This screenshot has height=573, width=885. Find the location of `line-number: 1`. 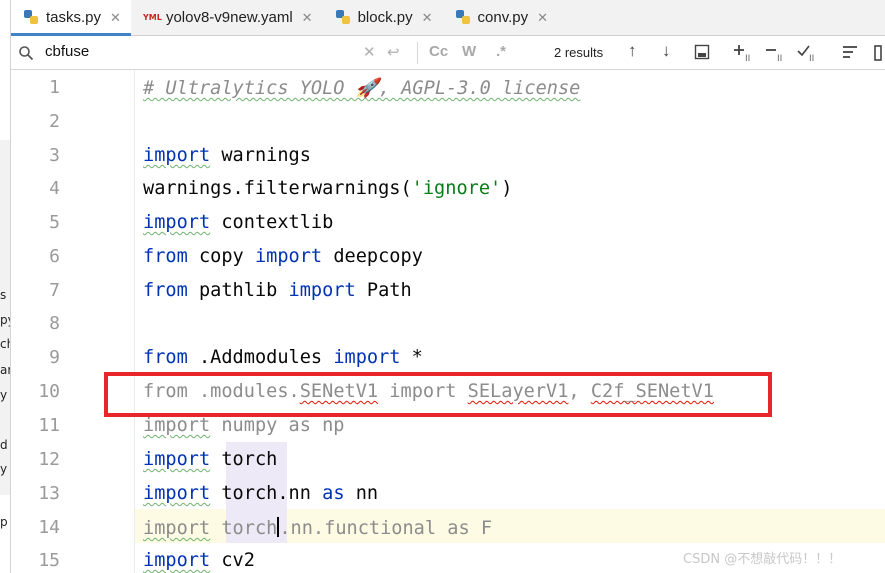

line-number: 1 is located at coordinates (54, 87).